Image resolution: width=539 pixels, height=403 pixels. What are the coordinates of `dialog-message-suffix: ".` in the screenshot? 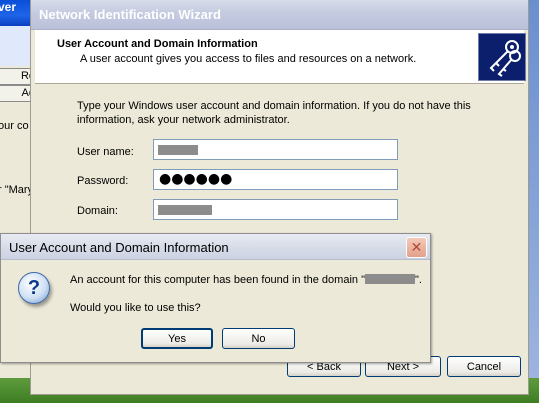 It's located at (418, 280).